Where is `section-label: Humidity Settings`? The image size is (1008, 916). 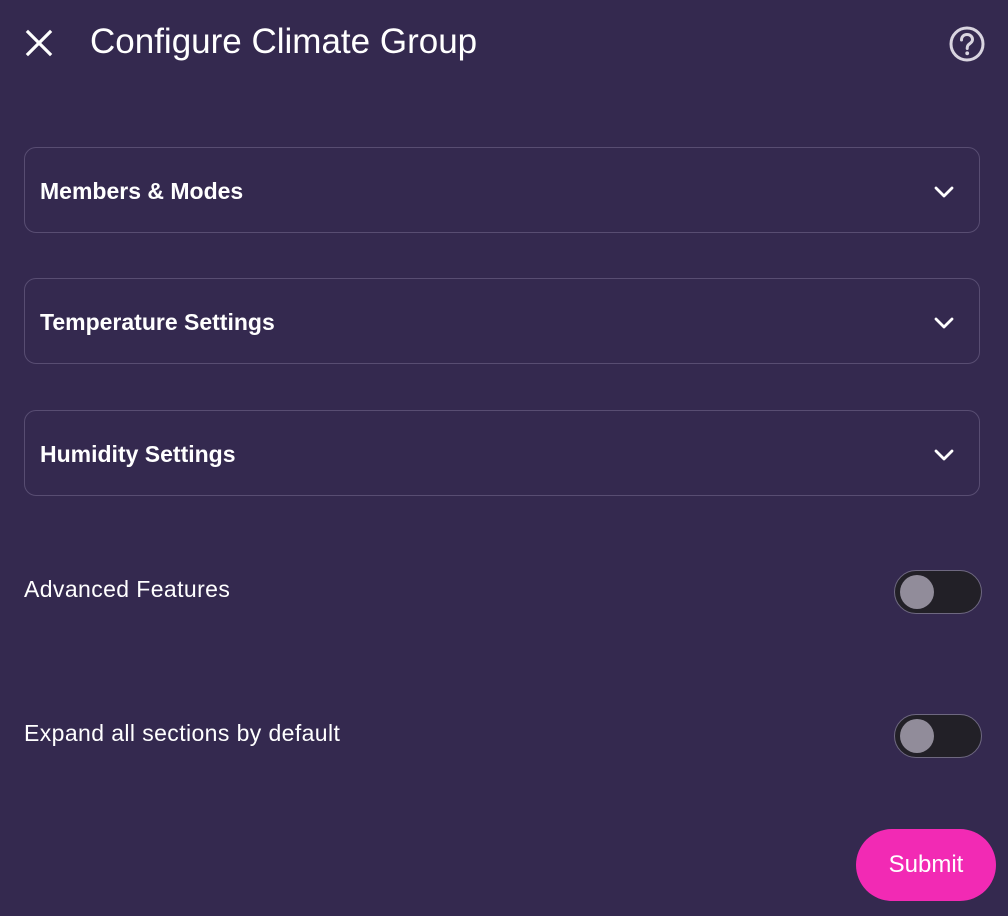 section-label: Humidity Settings is located at coordinates (138, 454).